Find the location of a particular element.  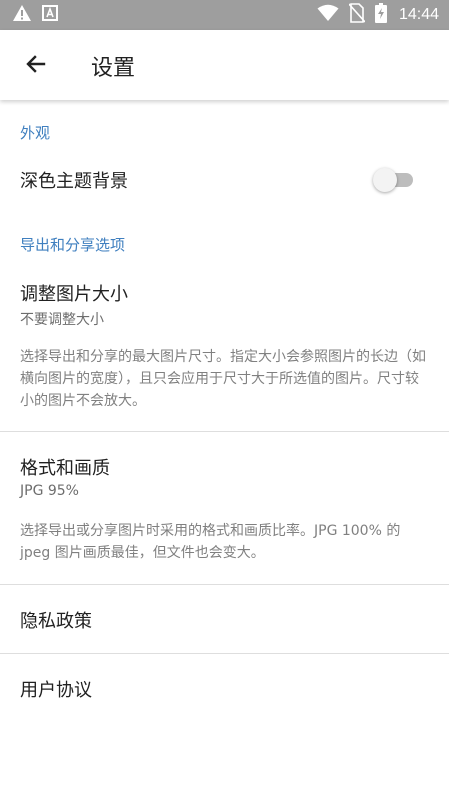

arrow-left-icon is located at coordinates (36, 66).